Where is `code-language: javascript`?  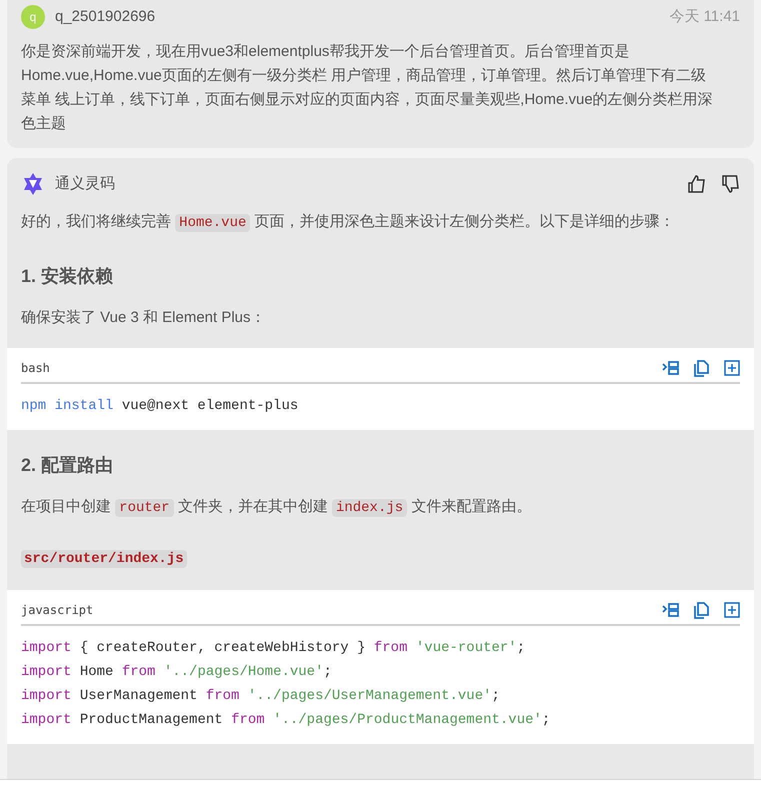 code-language: javascript is located at coordinates (57, 610).